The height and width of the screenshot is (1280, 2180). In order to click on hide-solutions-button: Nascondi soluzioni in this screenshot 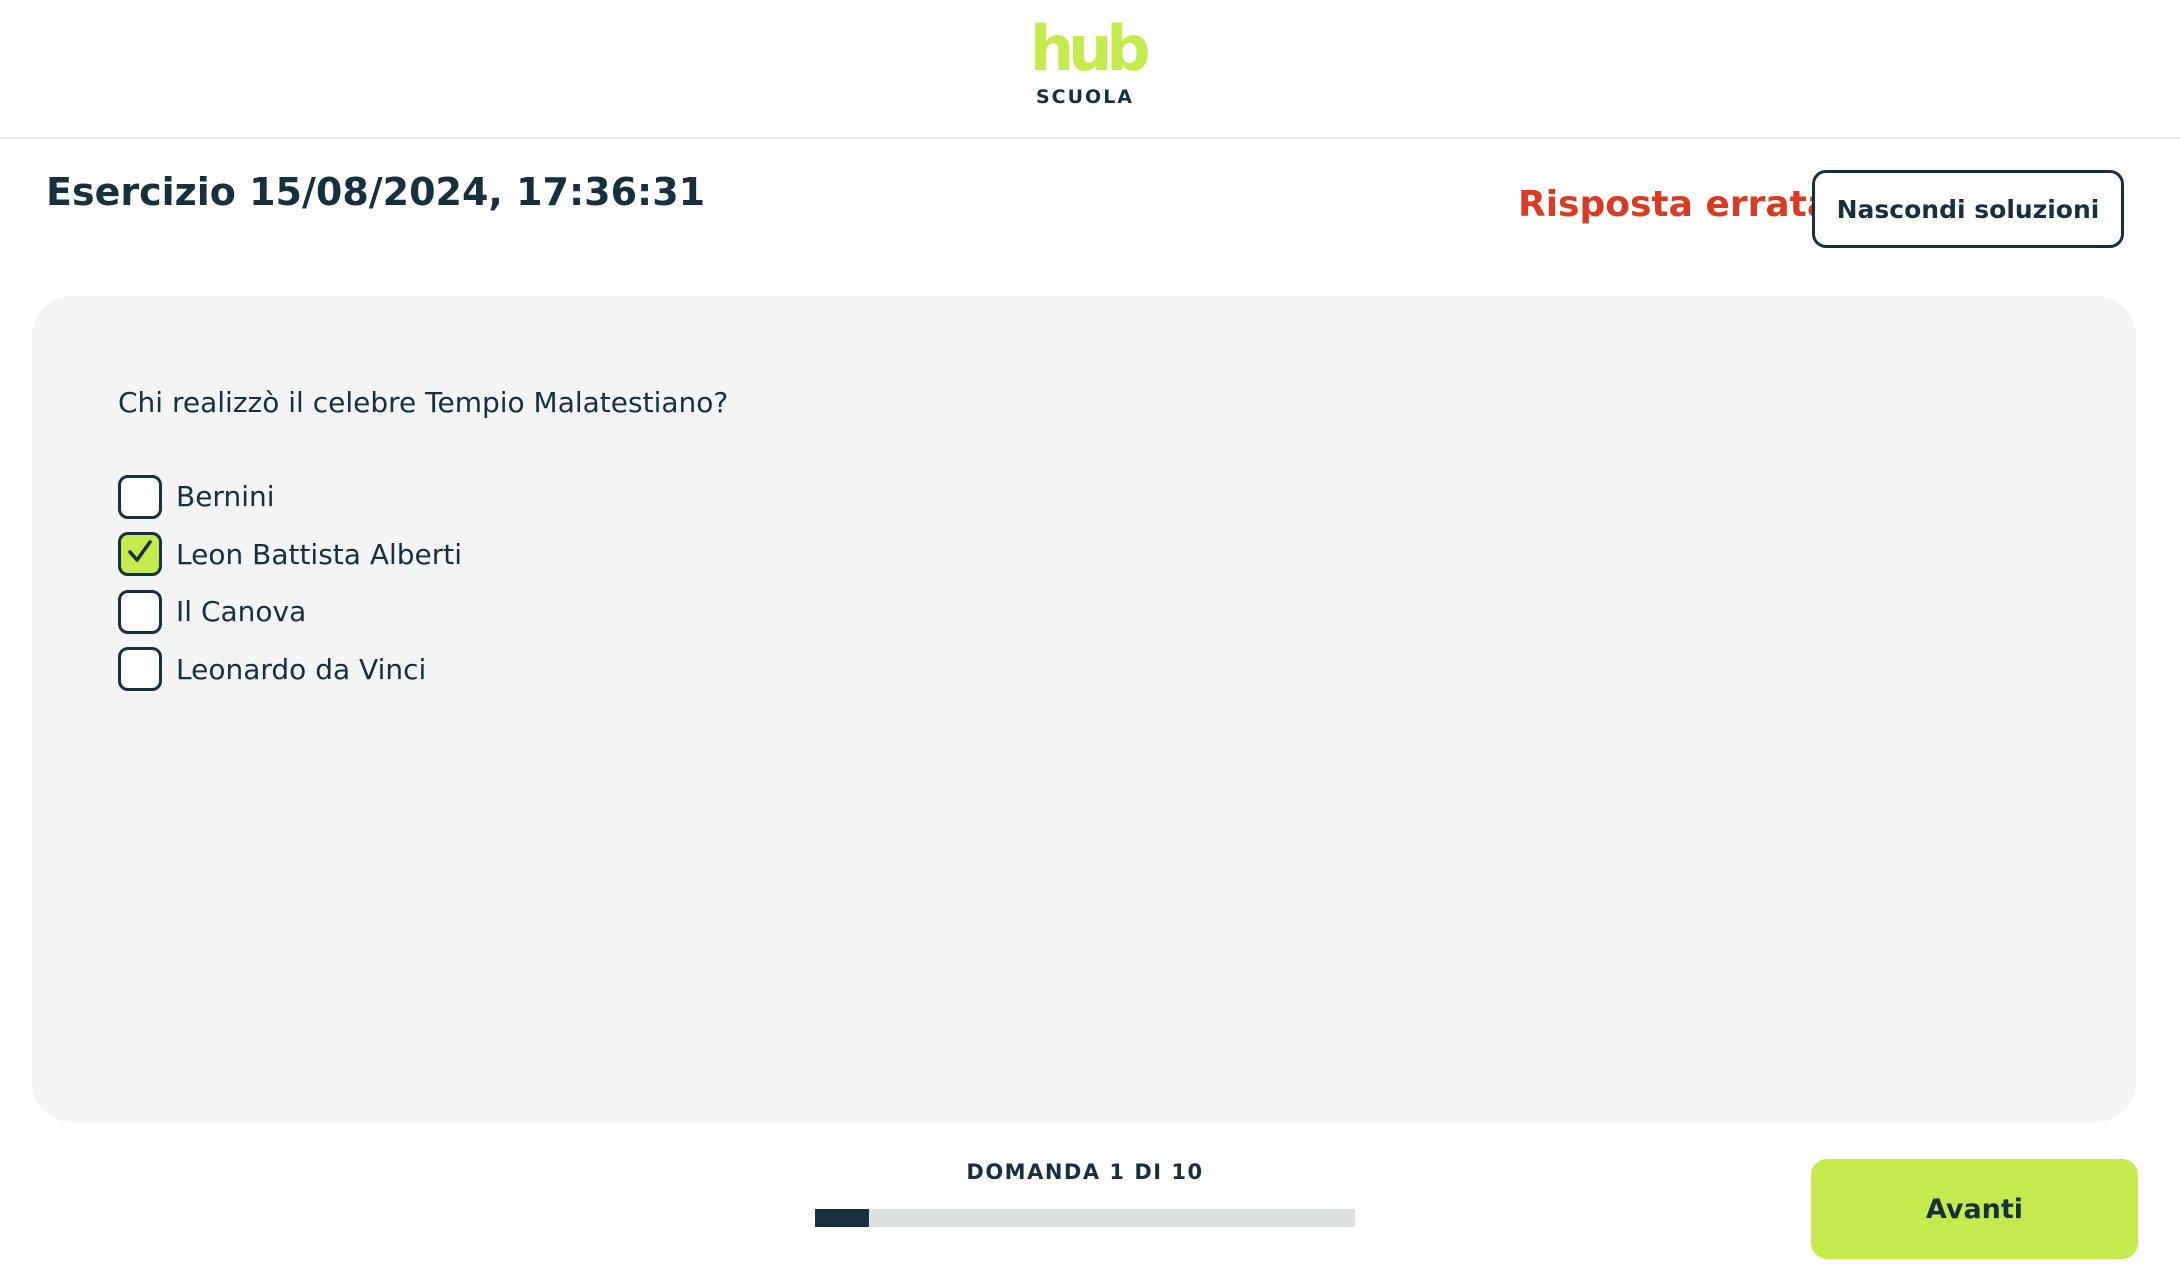, I will do `click(1968, 209)`.